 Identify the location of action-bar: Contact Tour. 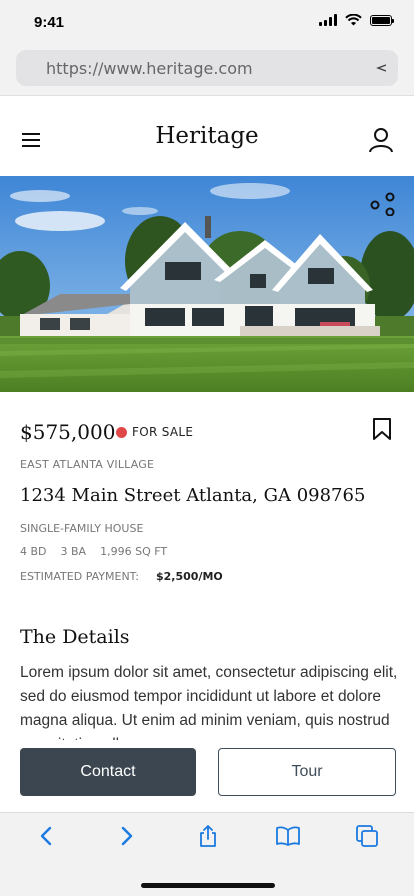
(207, 776).